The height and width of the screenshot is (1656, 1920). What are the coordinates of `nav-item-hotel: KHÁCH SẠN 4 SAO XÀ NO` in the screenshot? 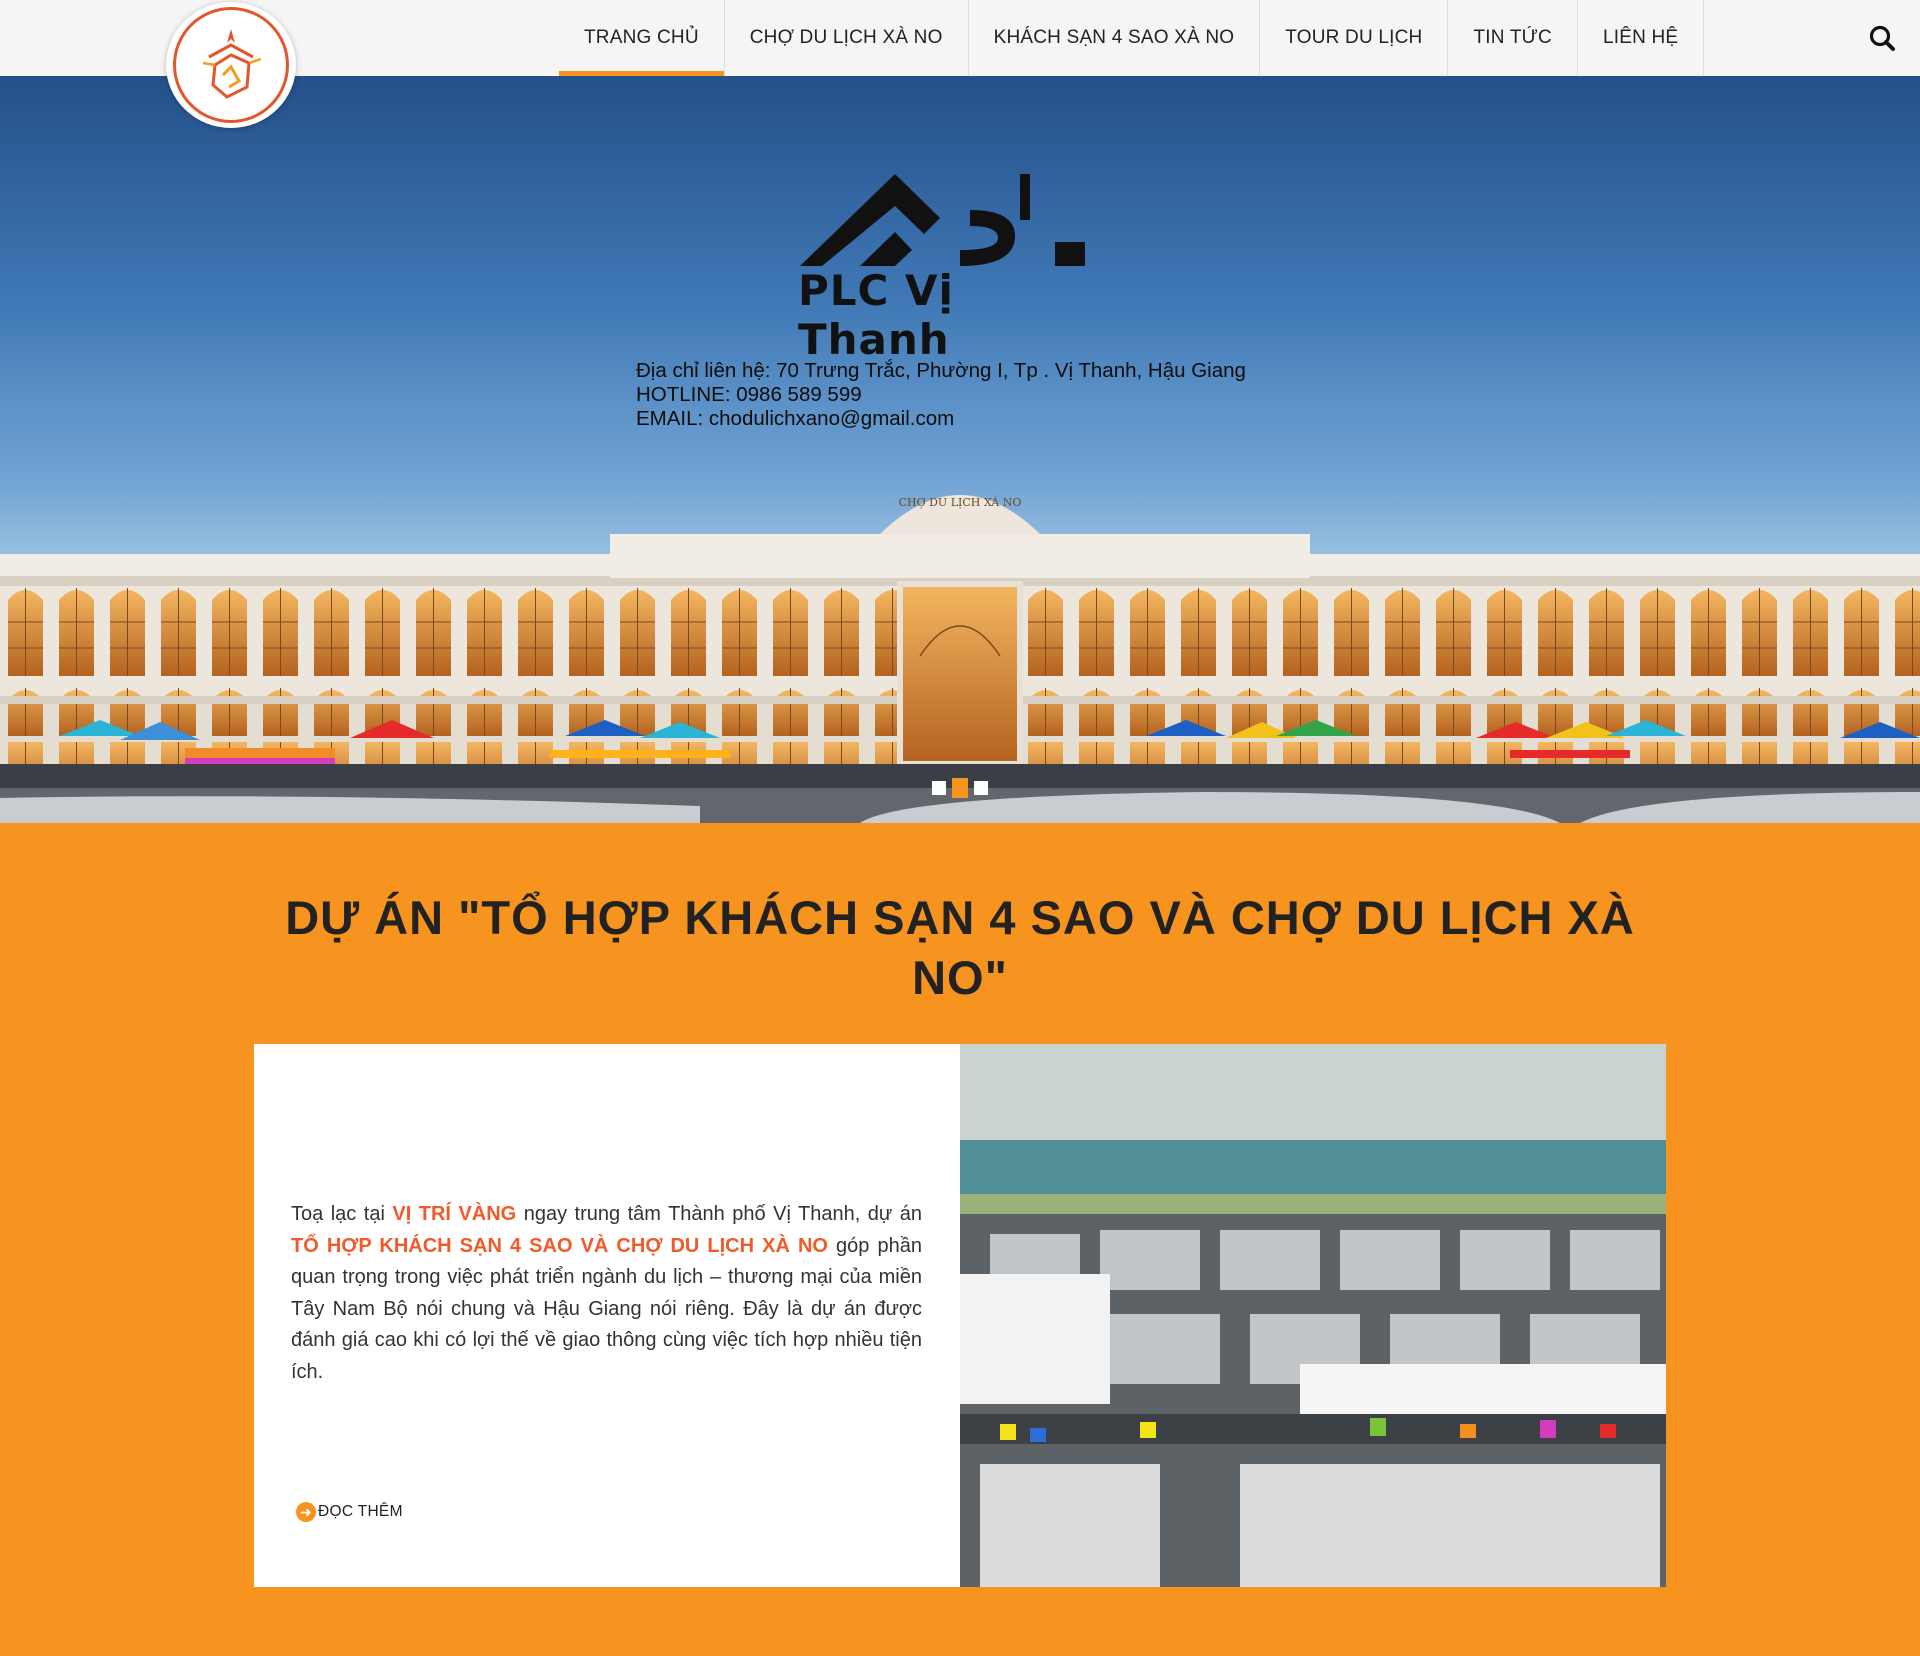 It's located at (1113, 38).